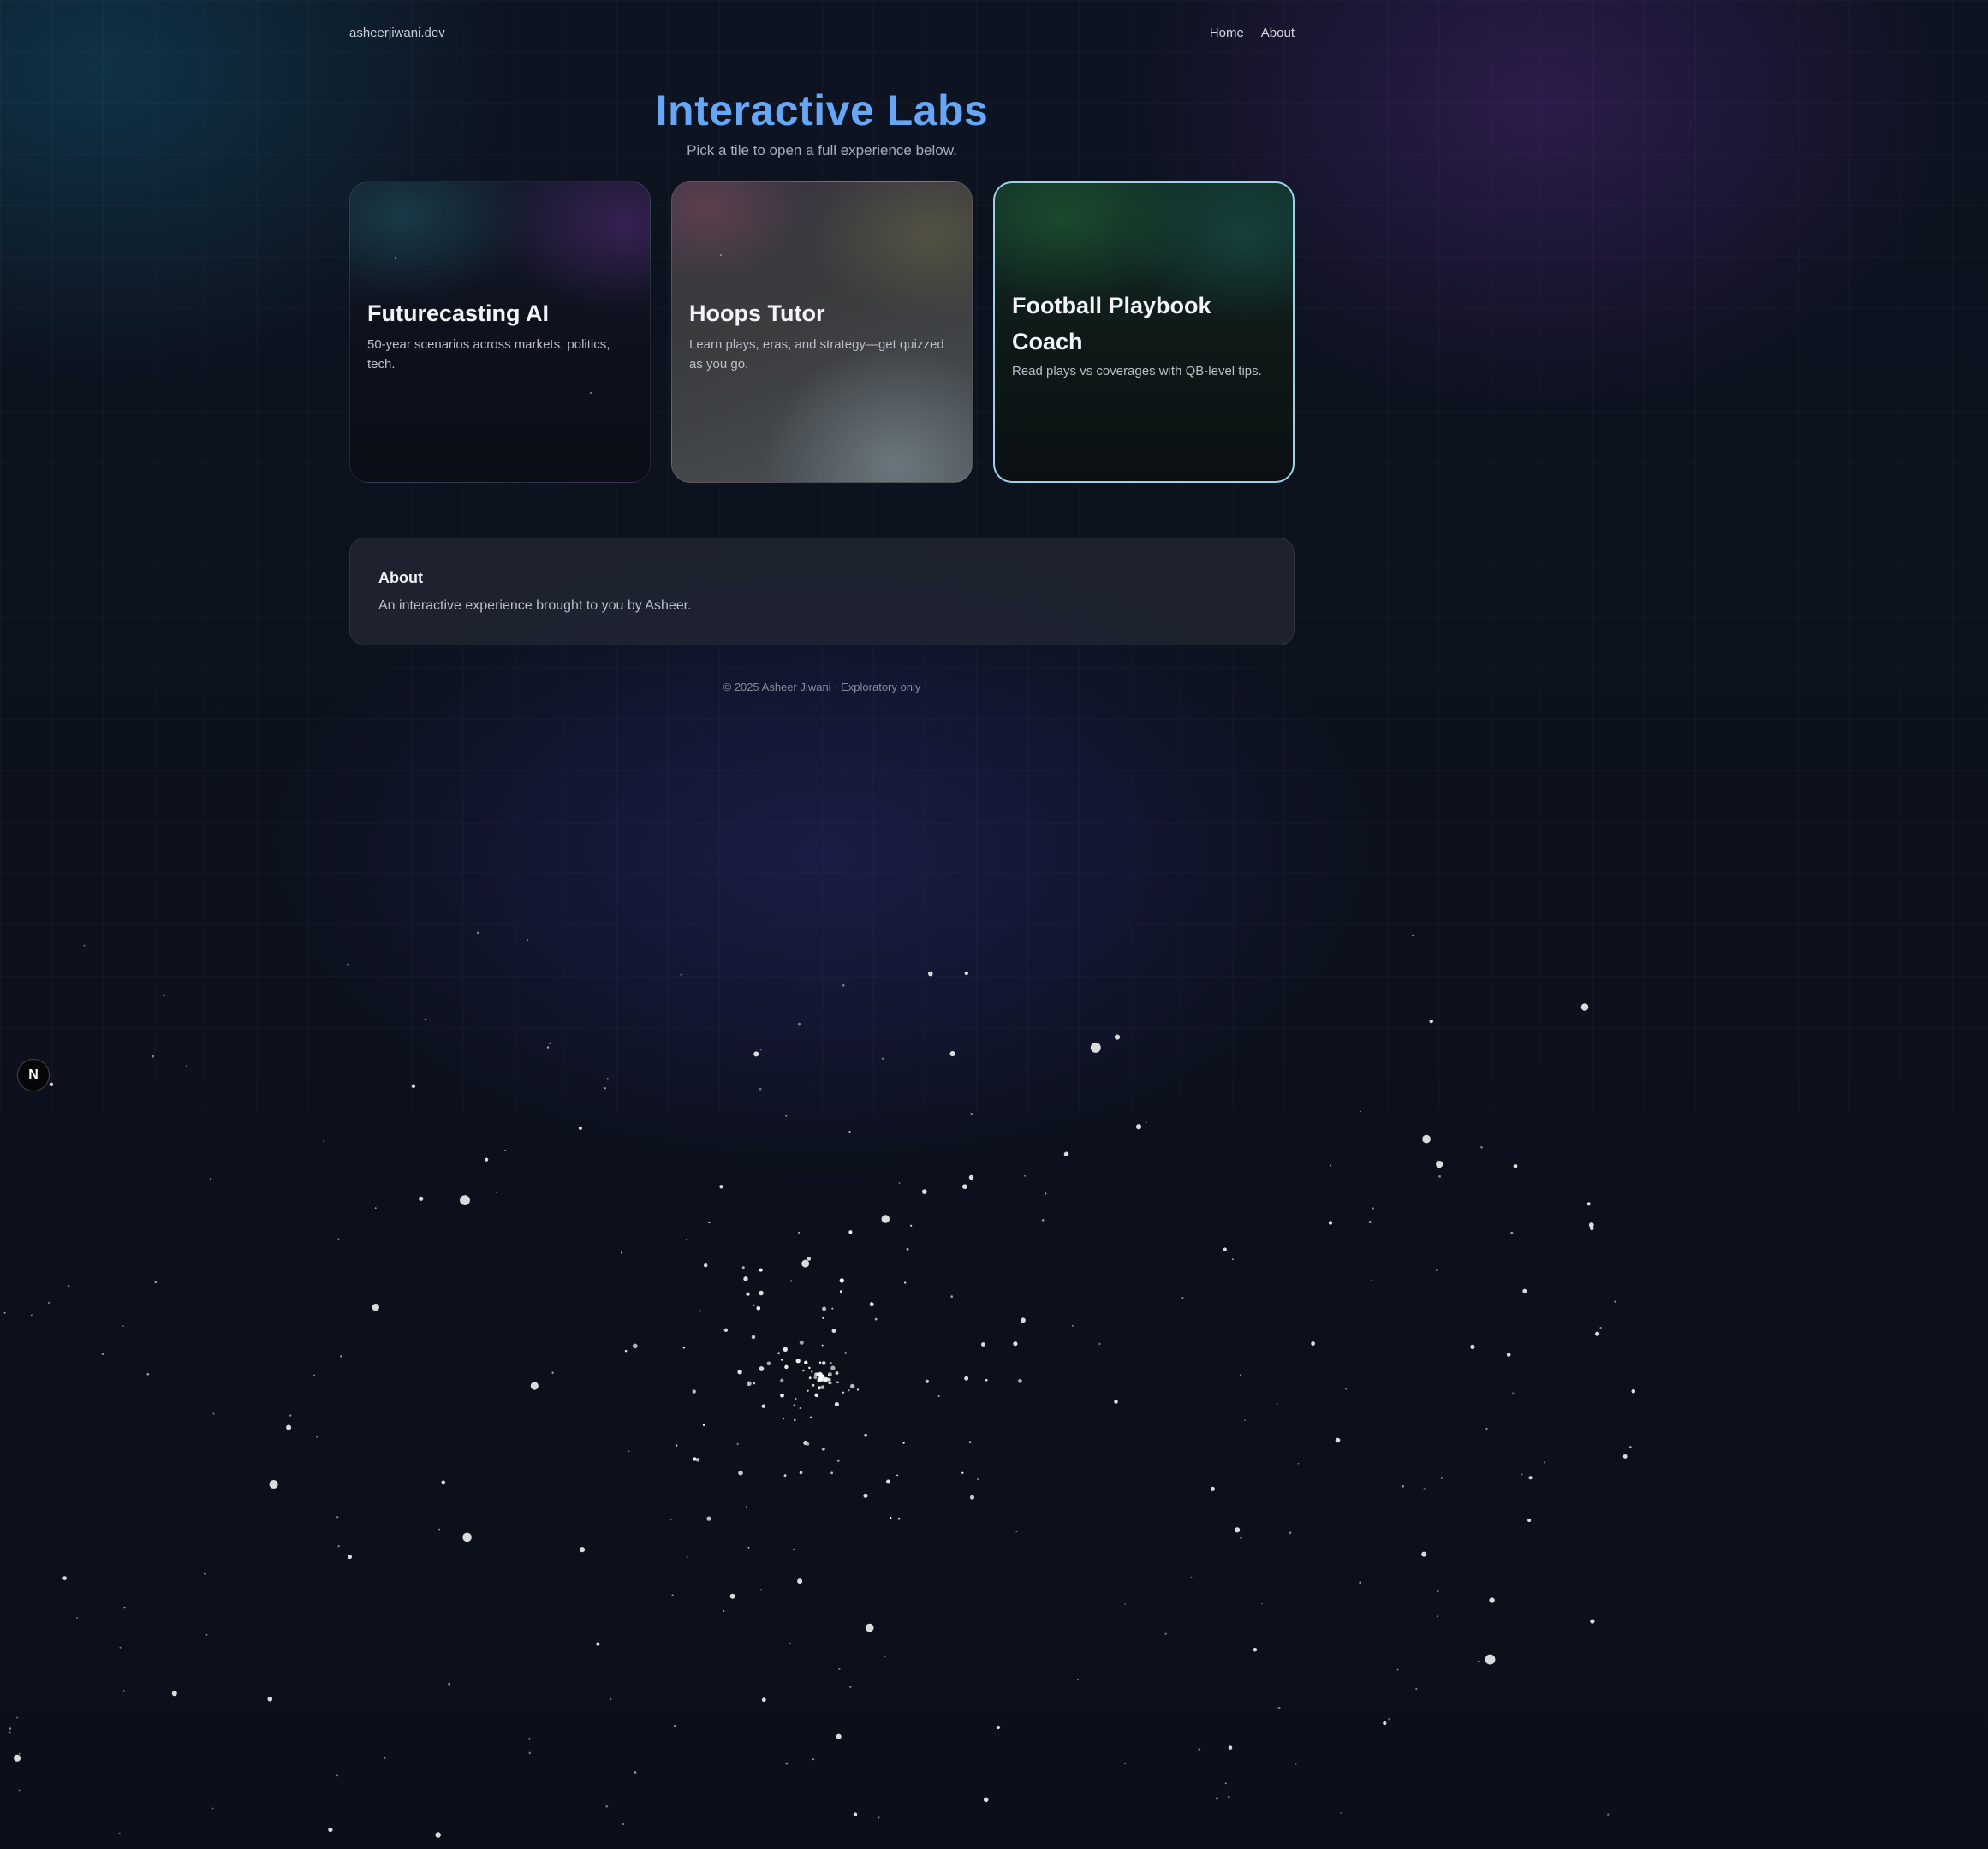 The height and width of the screenshot is (1849, 1988). I want to click on page-title: Interactive Labs, so click(822, 110).